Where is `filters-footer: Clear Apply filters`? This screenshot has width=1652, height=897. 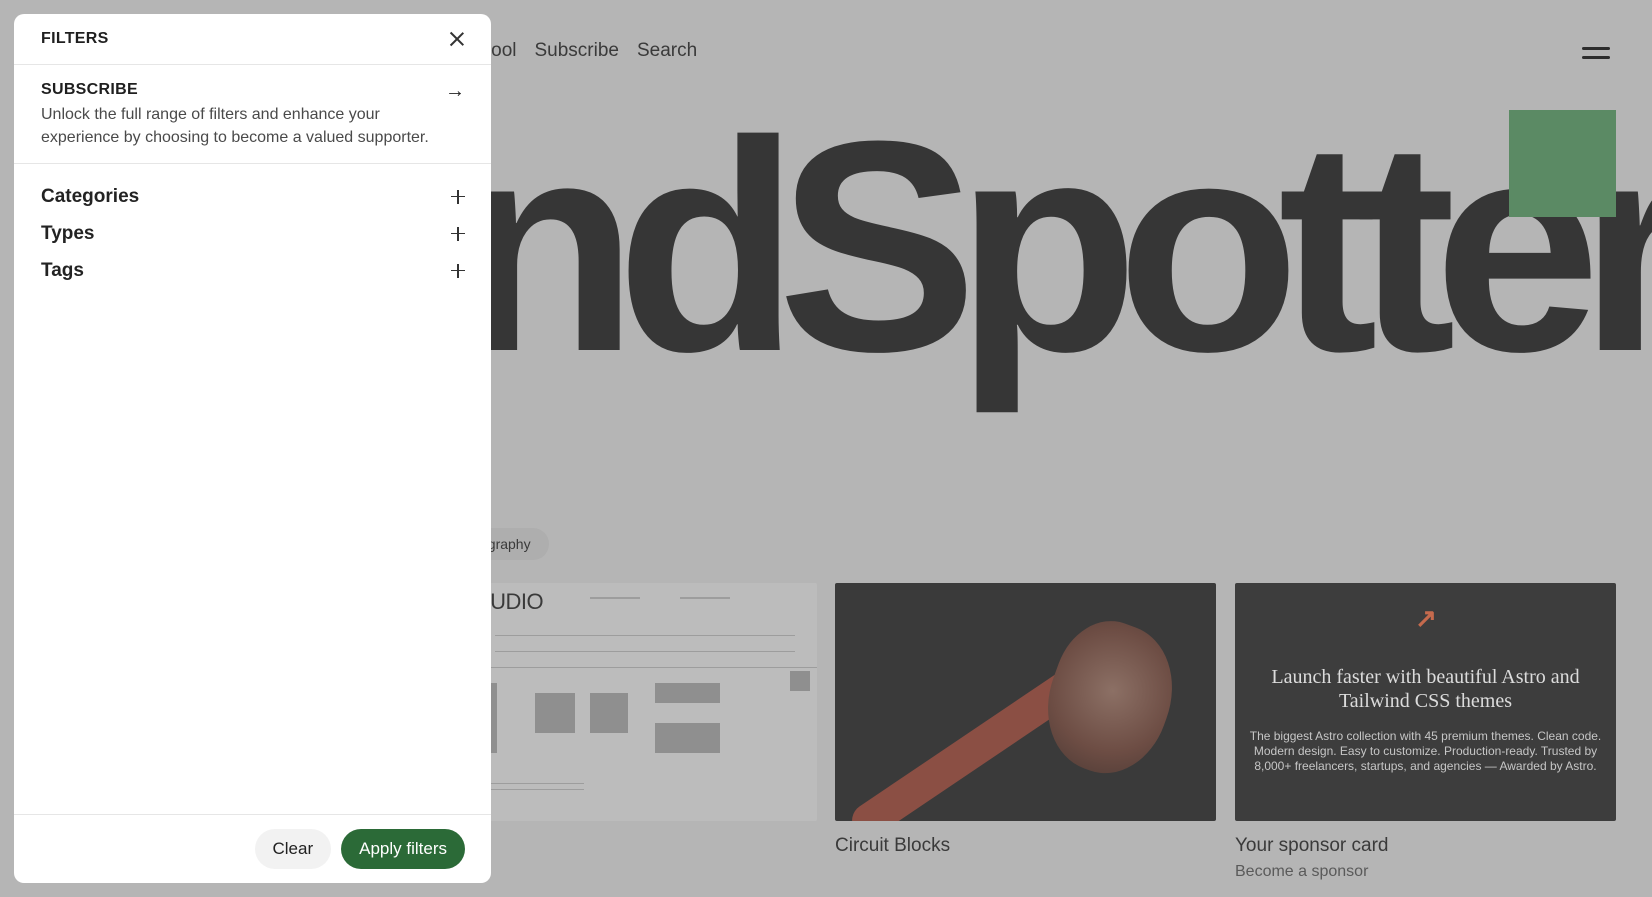
filters-footer: Clear Apply filters is located at coordinates (252, 848).